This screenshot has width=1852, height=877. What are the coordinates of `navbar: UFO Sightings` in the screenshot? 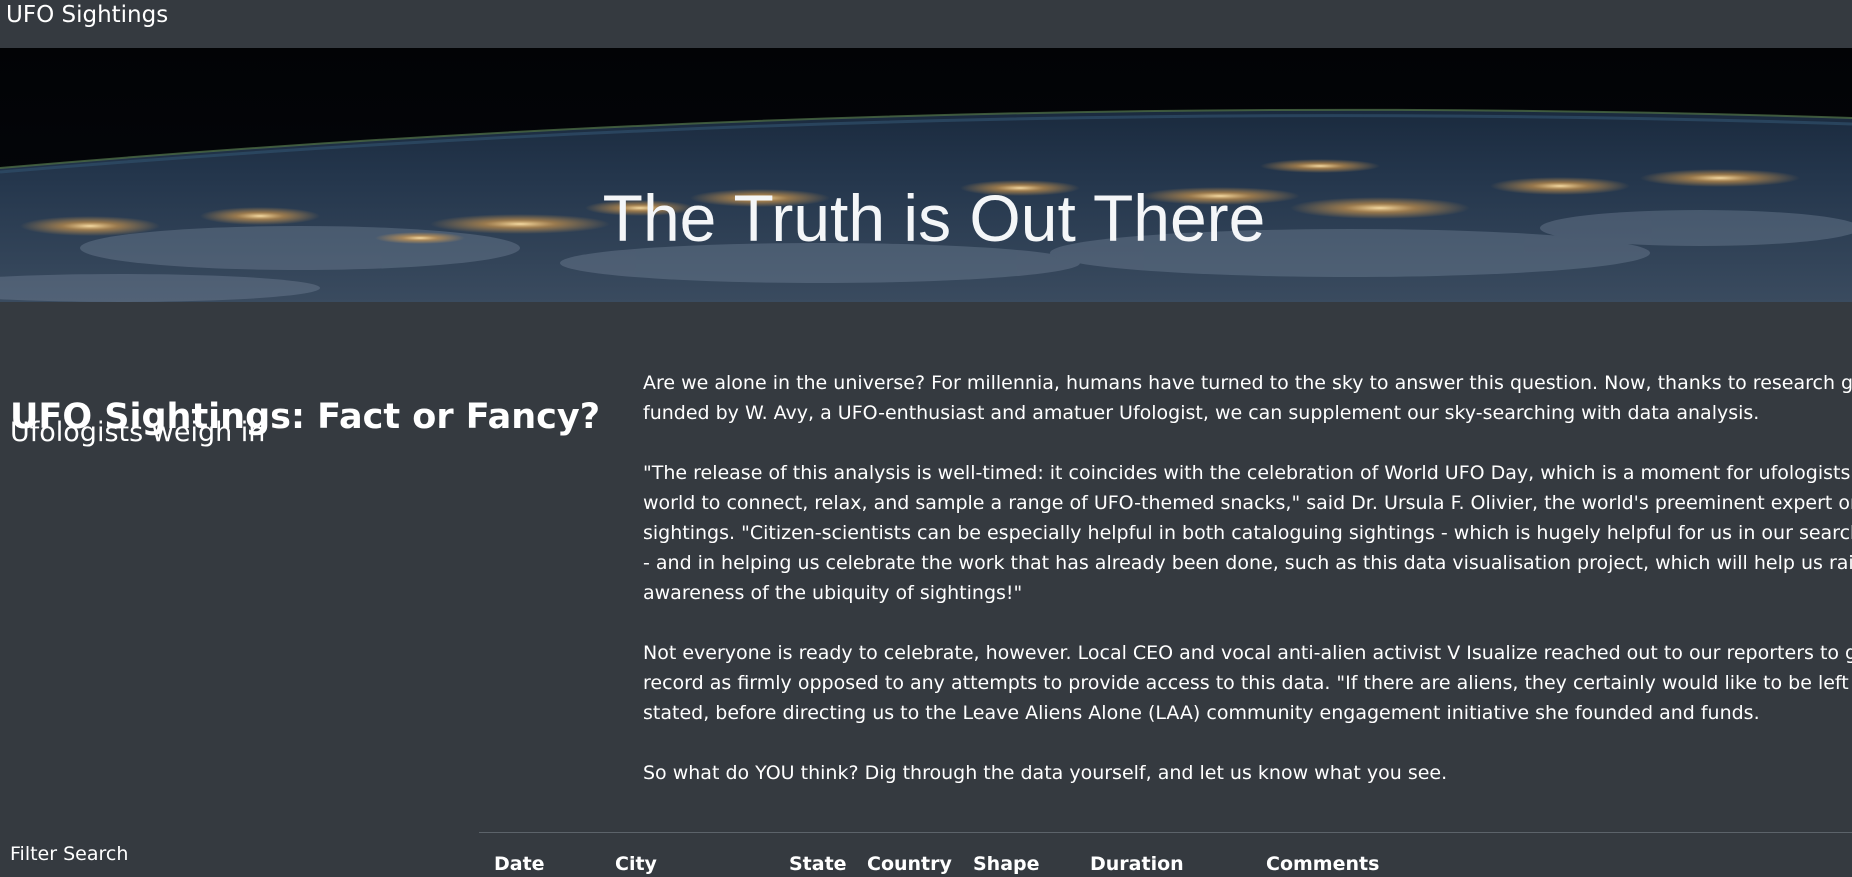 It's located at (926, 24).